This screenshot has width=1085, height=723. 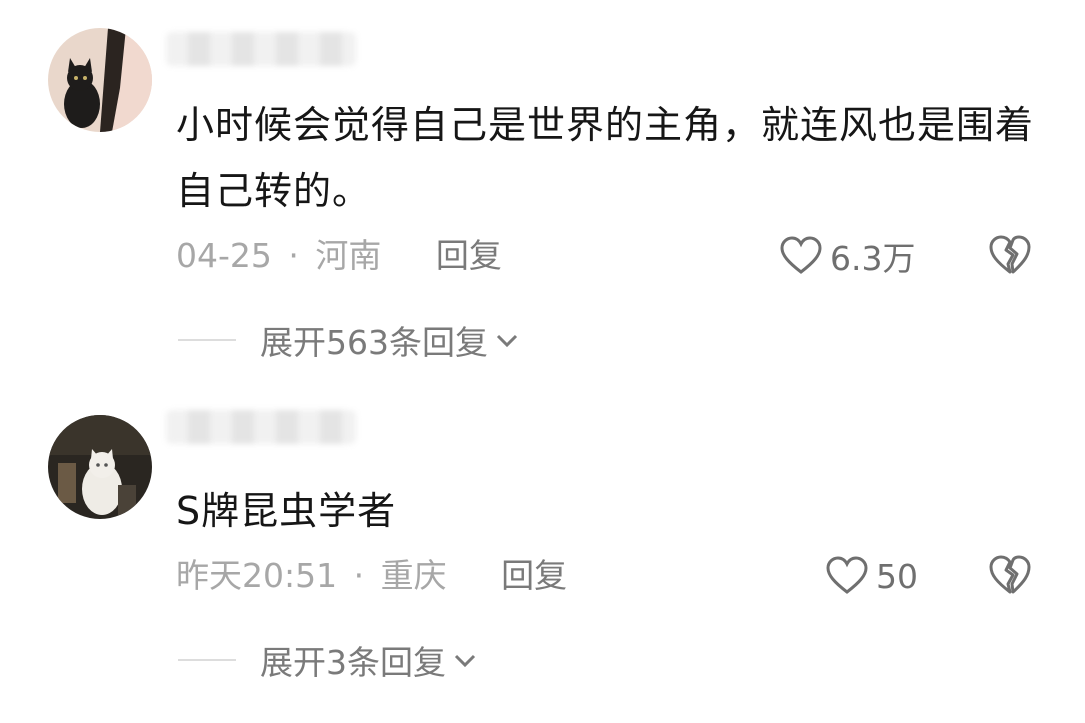 What do you see at coordinates (872, 576) in the screenshot?
I see `like-button: 50` at bounding box center [872, 576].